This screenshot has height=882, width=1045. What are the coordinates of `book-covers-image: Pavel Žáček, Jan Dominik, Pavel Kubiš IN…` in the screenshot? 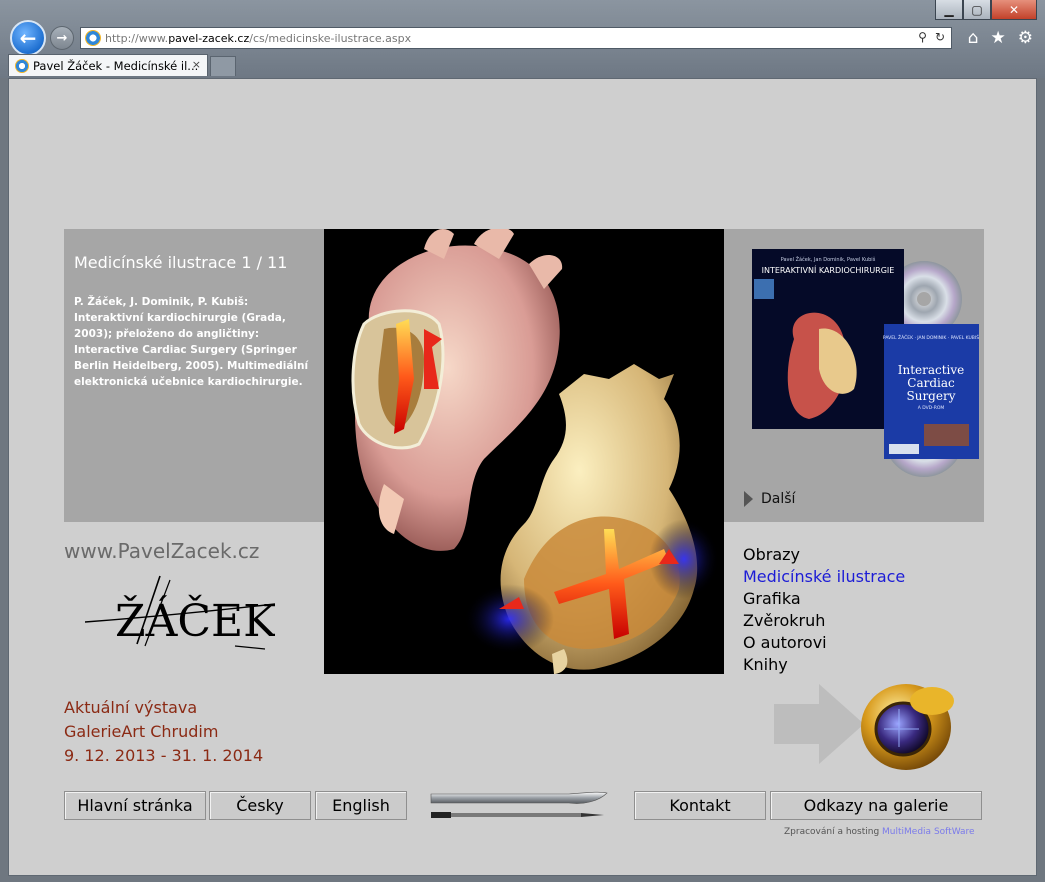 It's located at (865, 363).